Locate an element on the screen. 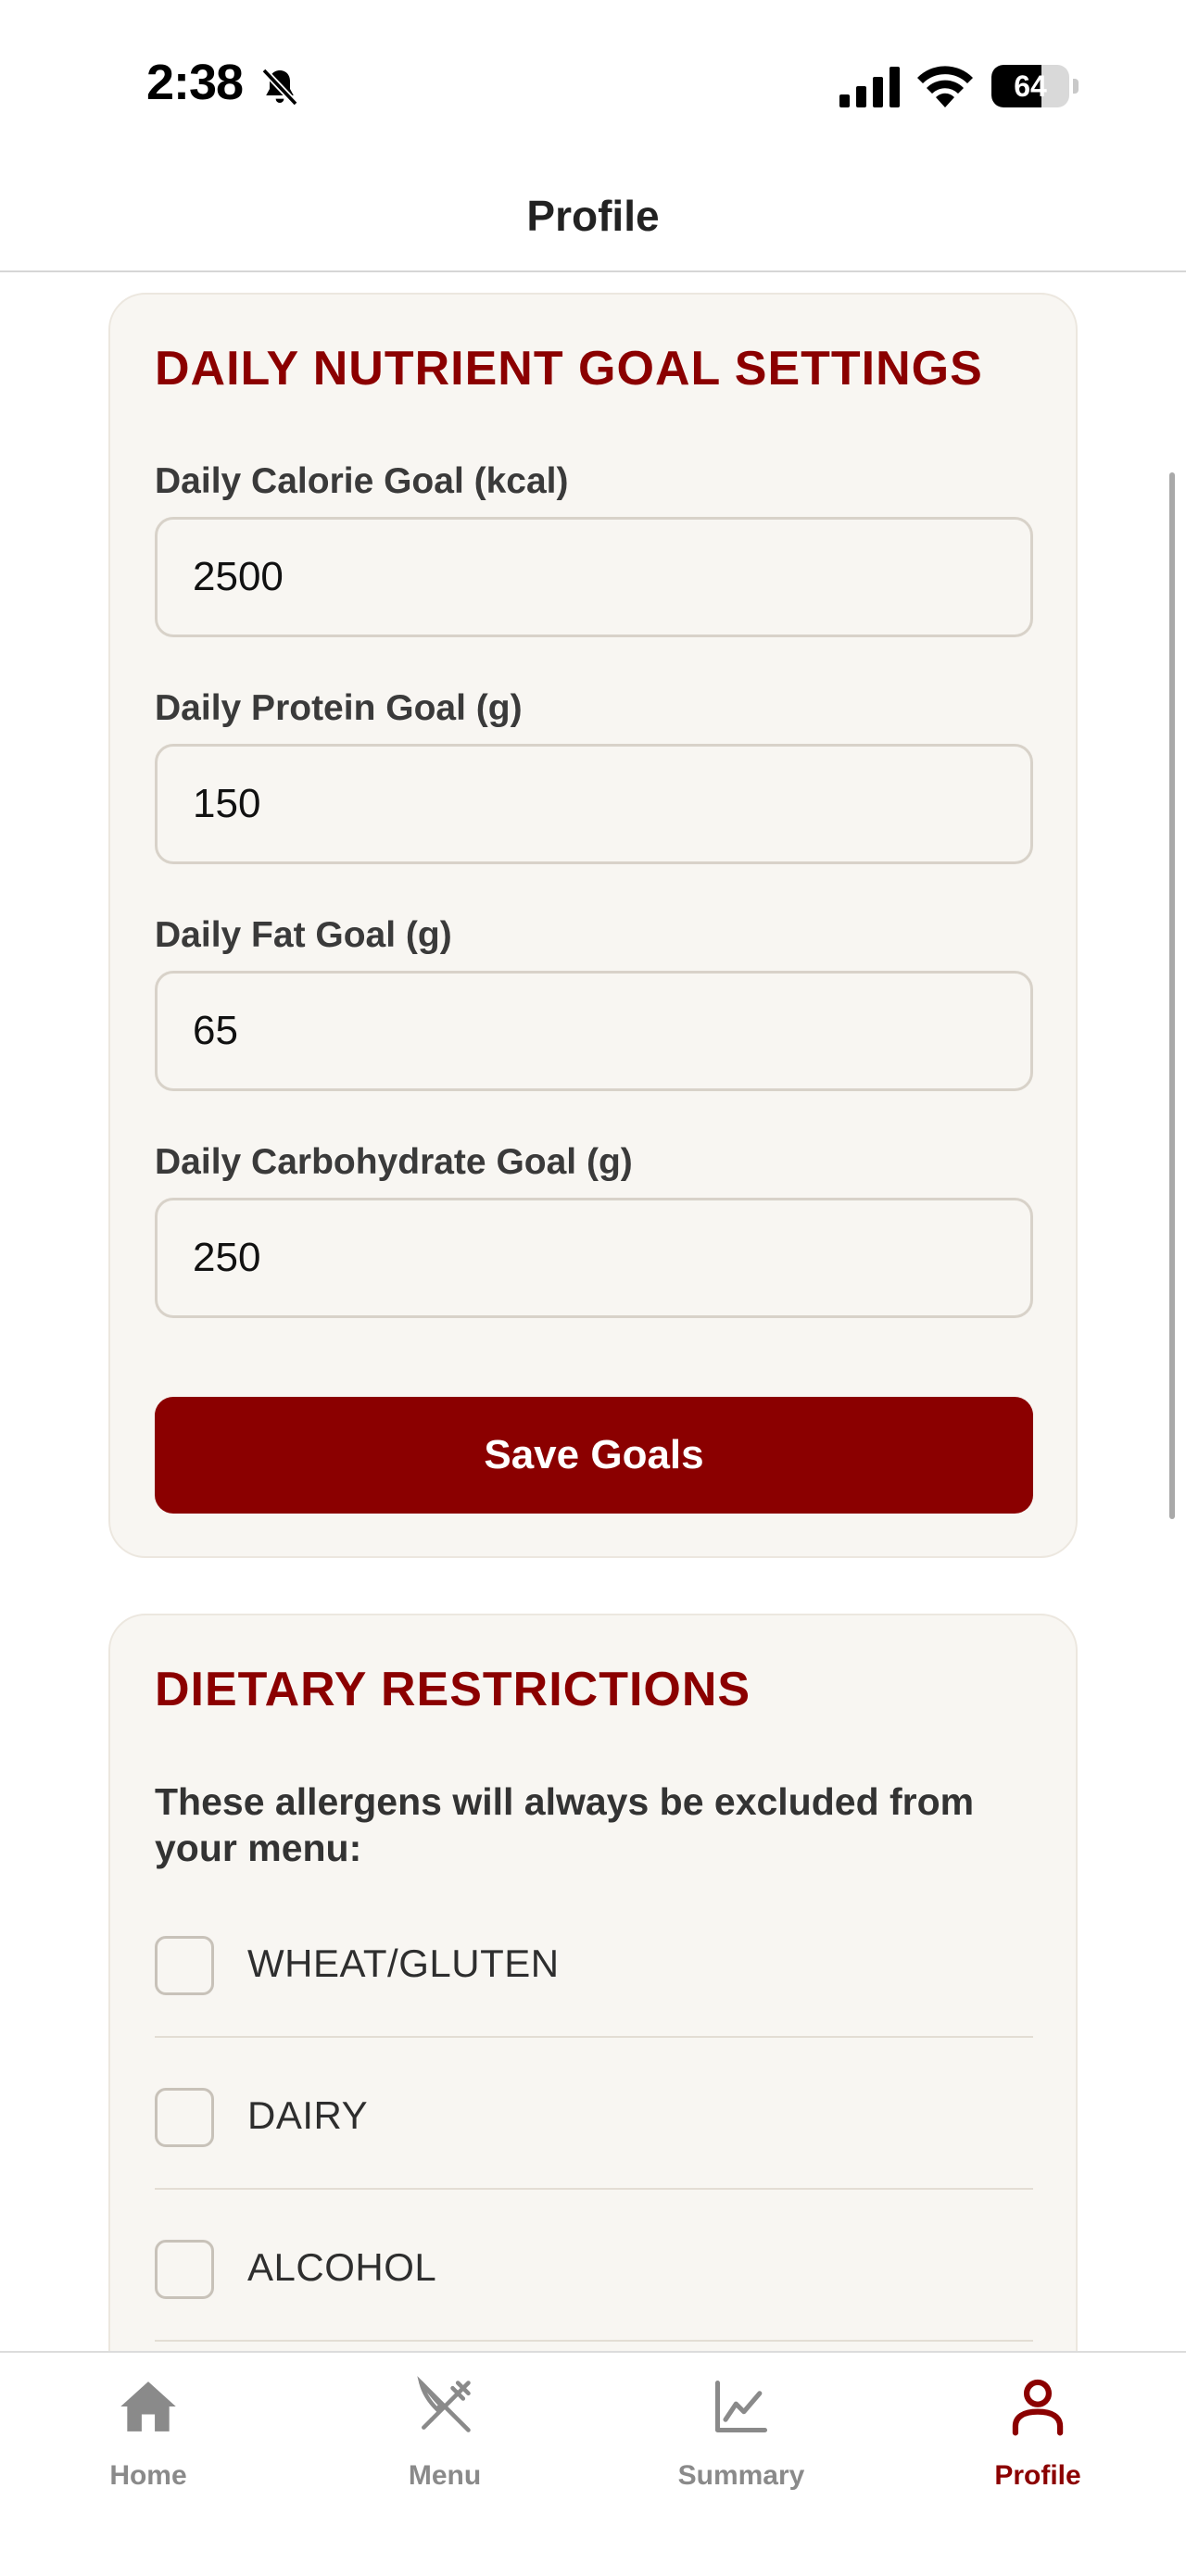  protein-goal-label: Daily Protein Goal (g) is located at coordinates (339, 708).